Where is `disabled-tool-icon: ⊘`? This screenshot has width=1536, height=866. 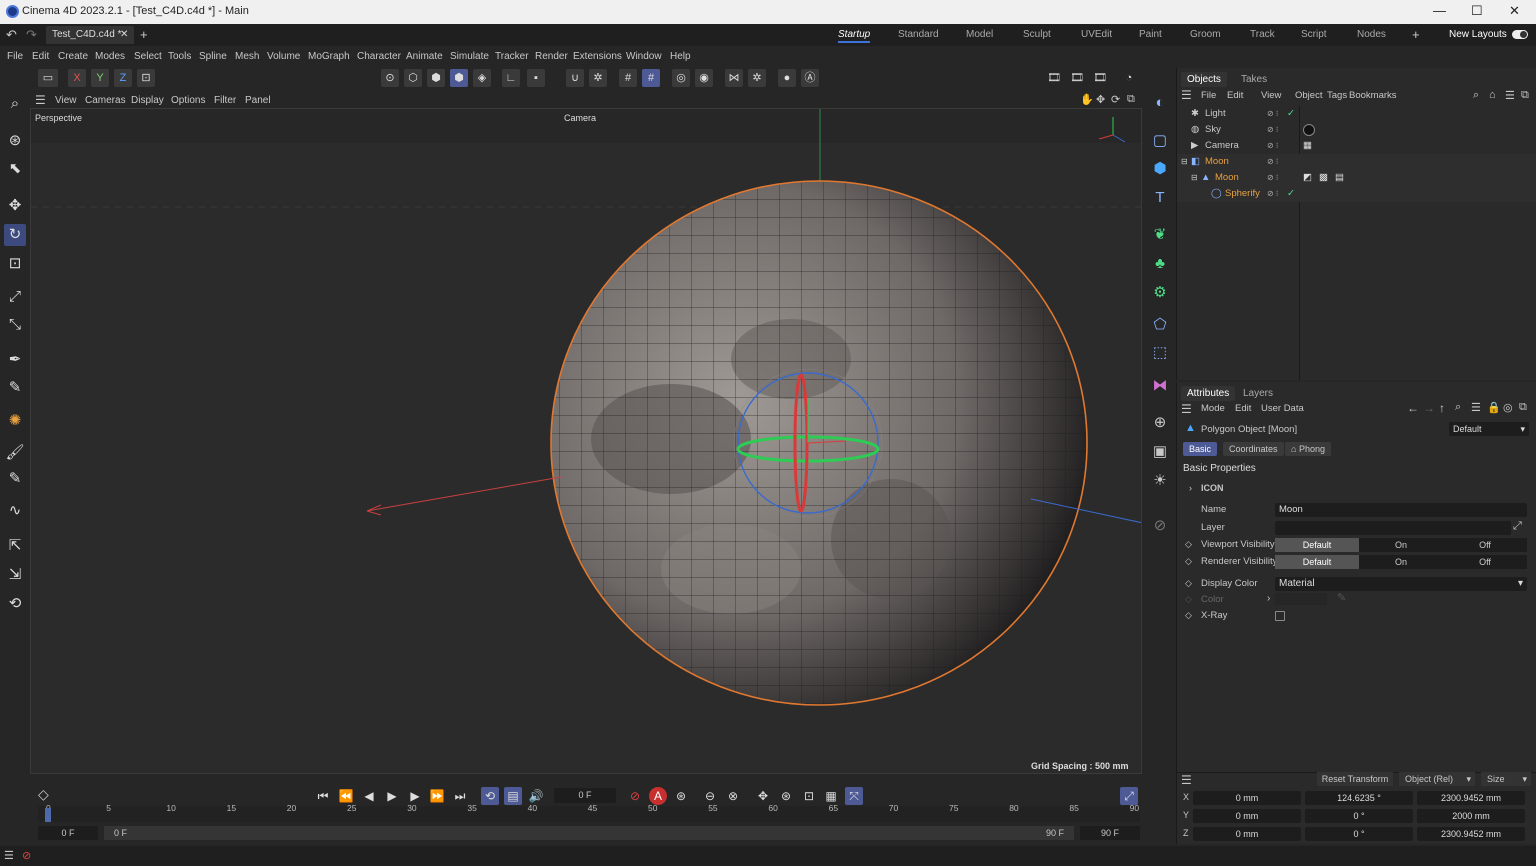 disabled-tool-icon: ⊘ is located at coordinates (1160, 526).